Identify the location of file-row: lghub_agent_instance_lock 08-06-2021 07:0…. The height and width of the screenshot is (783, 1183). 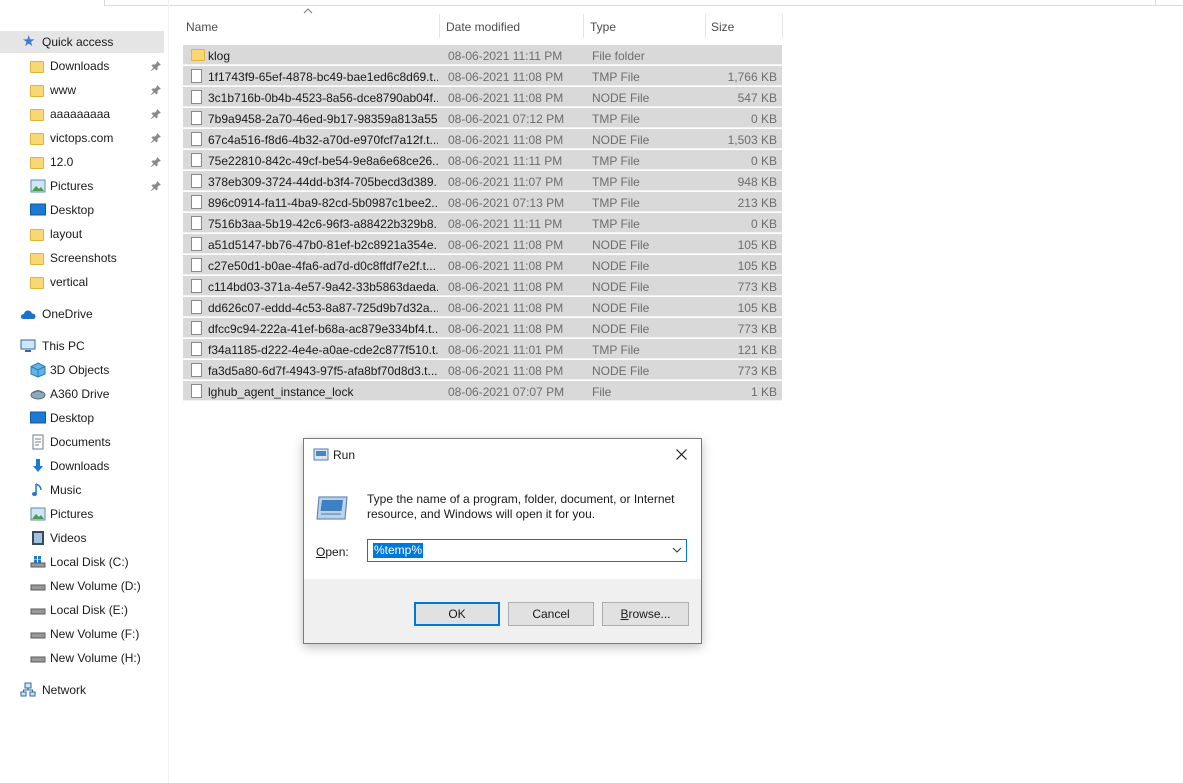
(482, 391).